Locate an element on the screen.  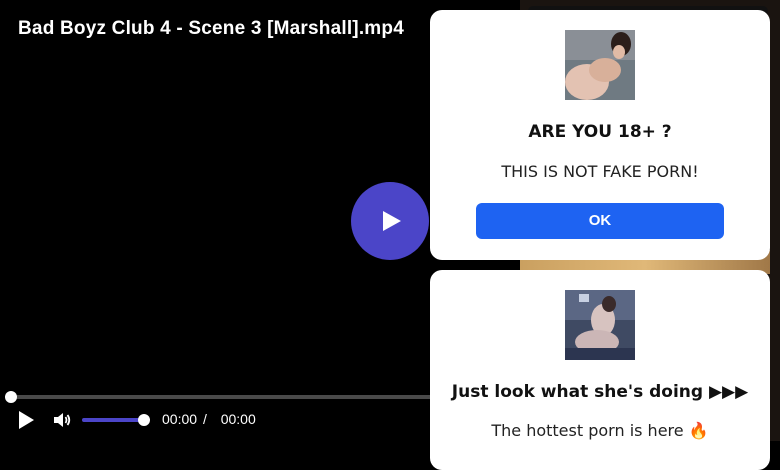
ok-button: OK is located at coordinates (600, 221).